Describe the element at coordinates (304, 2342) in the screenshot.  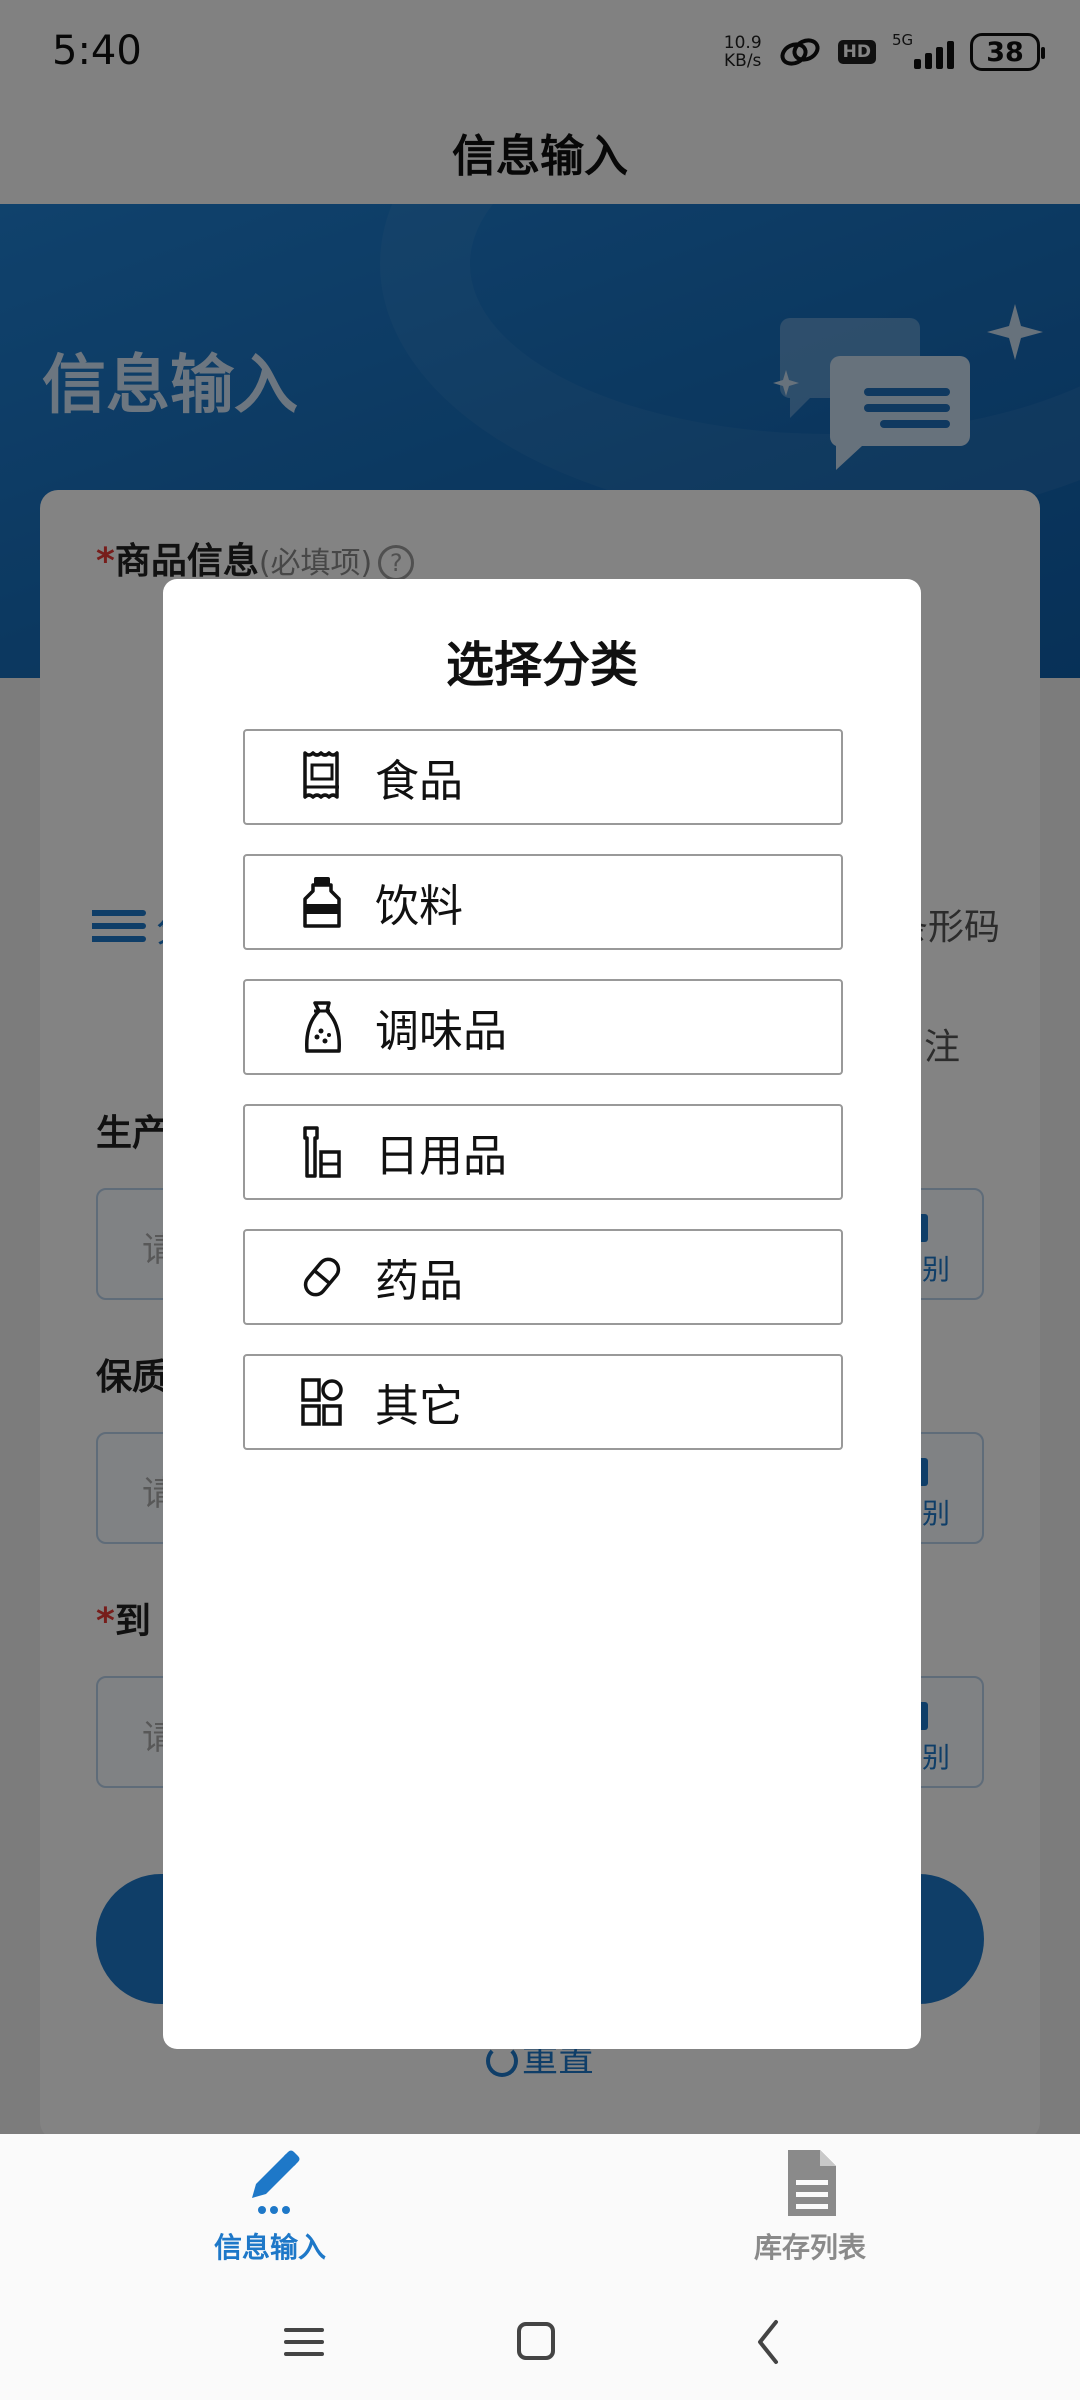
I see `menu-icon` at that location.